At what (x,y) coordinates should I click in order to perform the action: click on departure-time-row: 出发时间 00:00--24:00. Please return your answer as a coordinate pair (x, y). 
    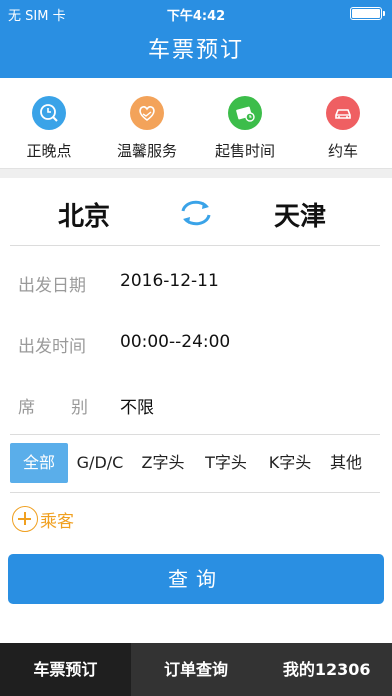
    Looking at the image, I should click on (196, 344).